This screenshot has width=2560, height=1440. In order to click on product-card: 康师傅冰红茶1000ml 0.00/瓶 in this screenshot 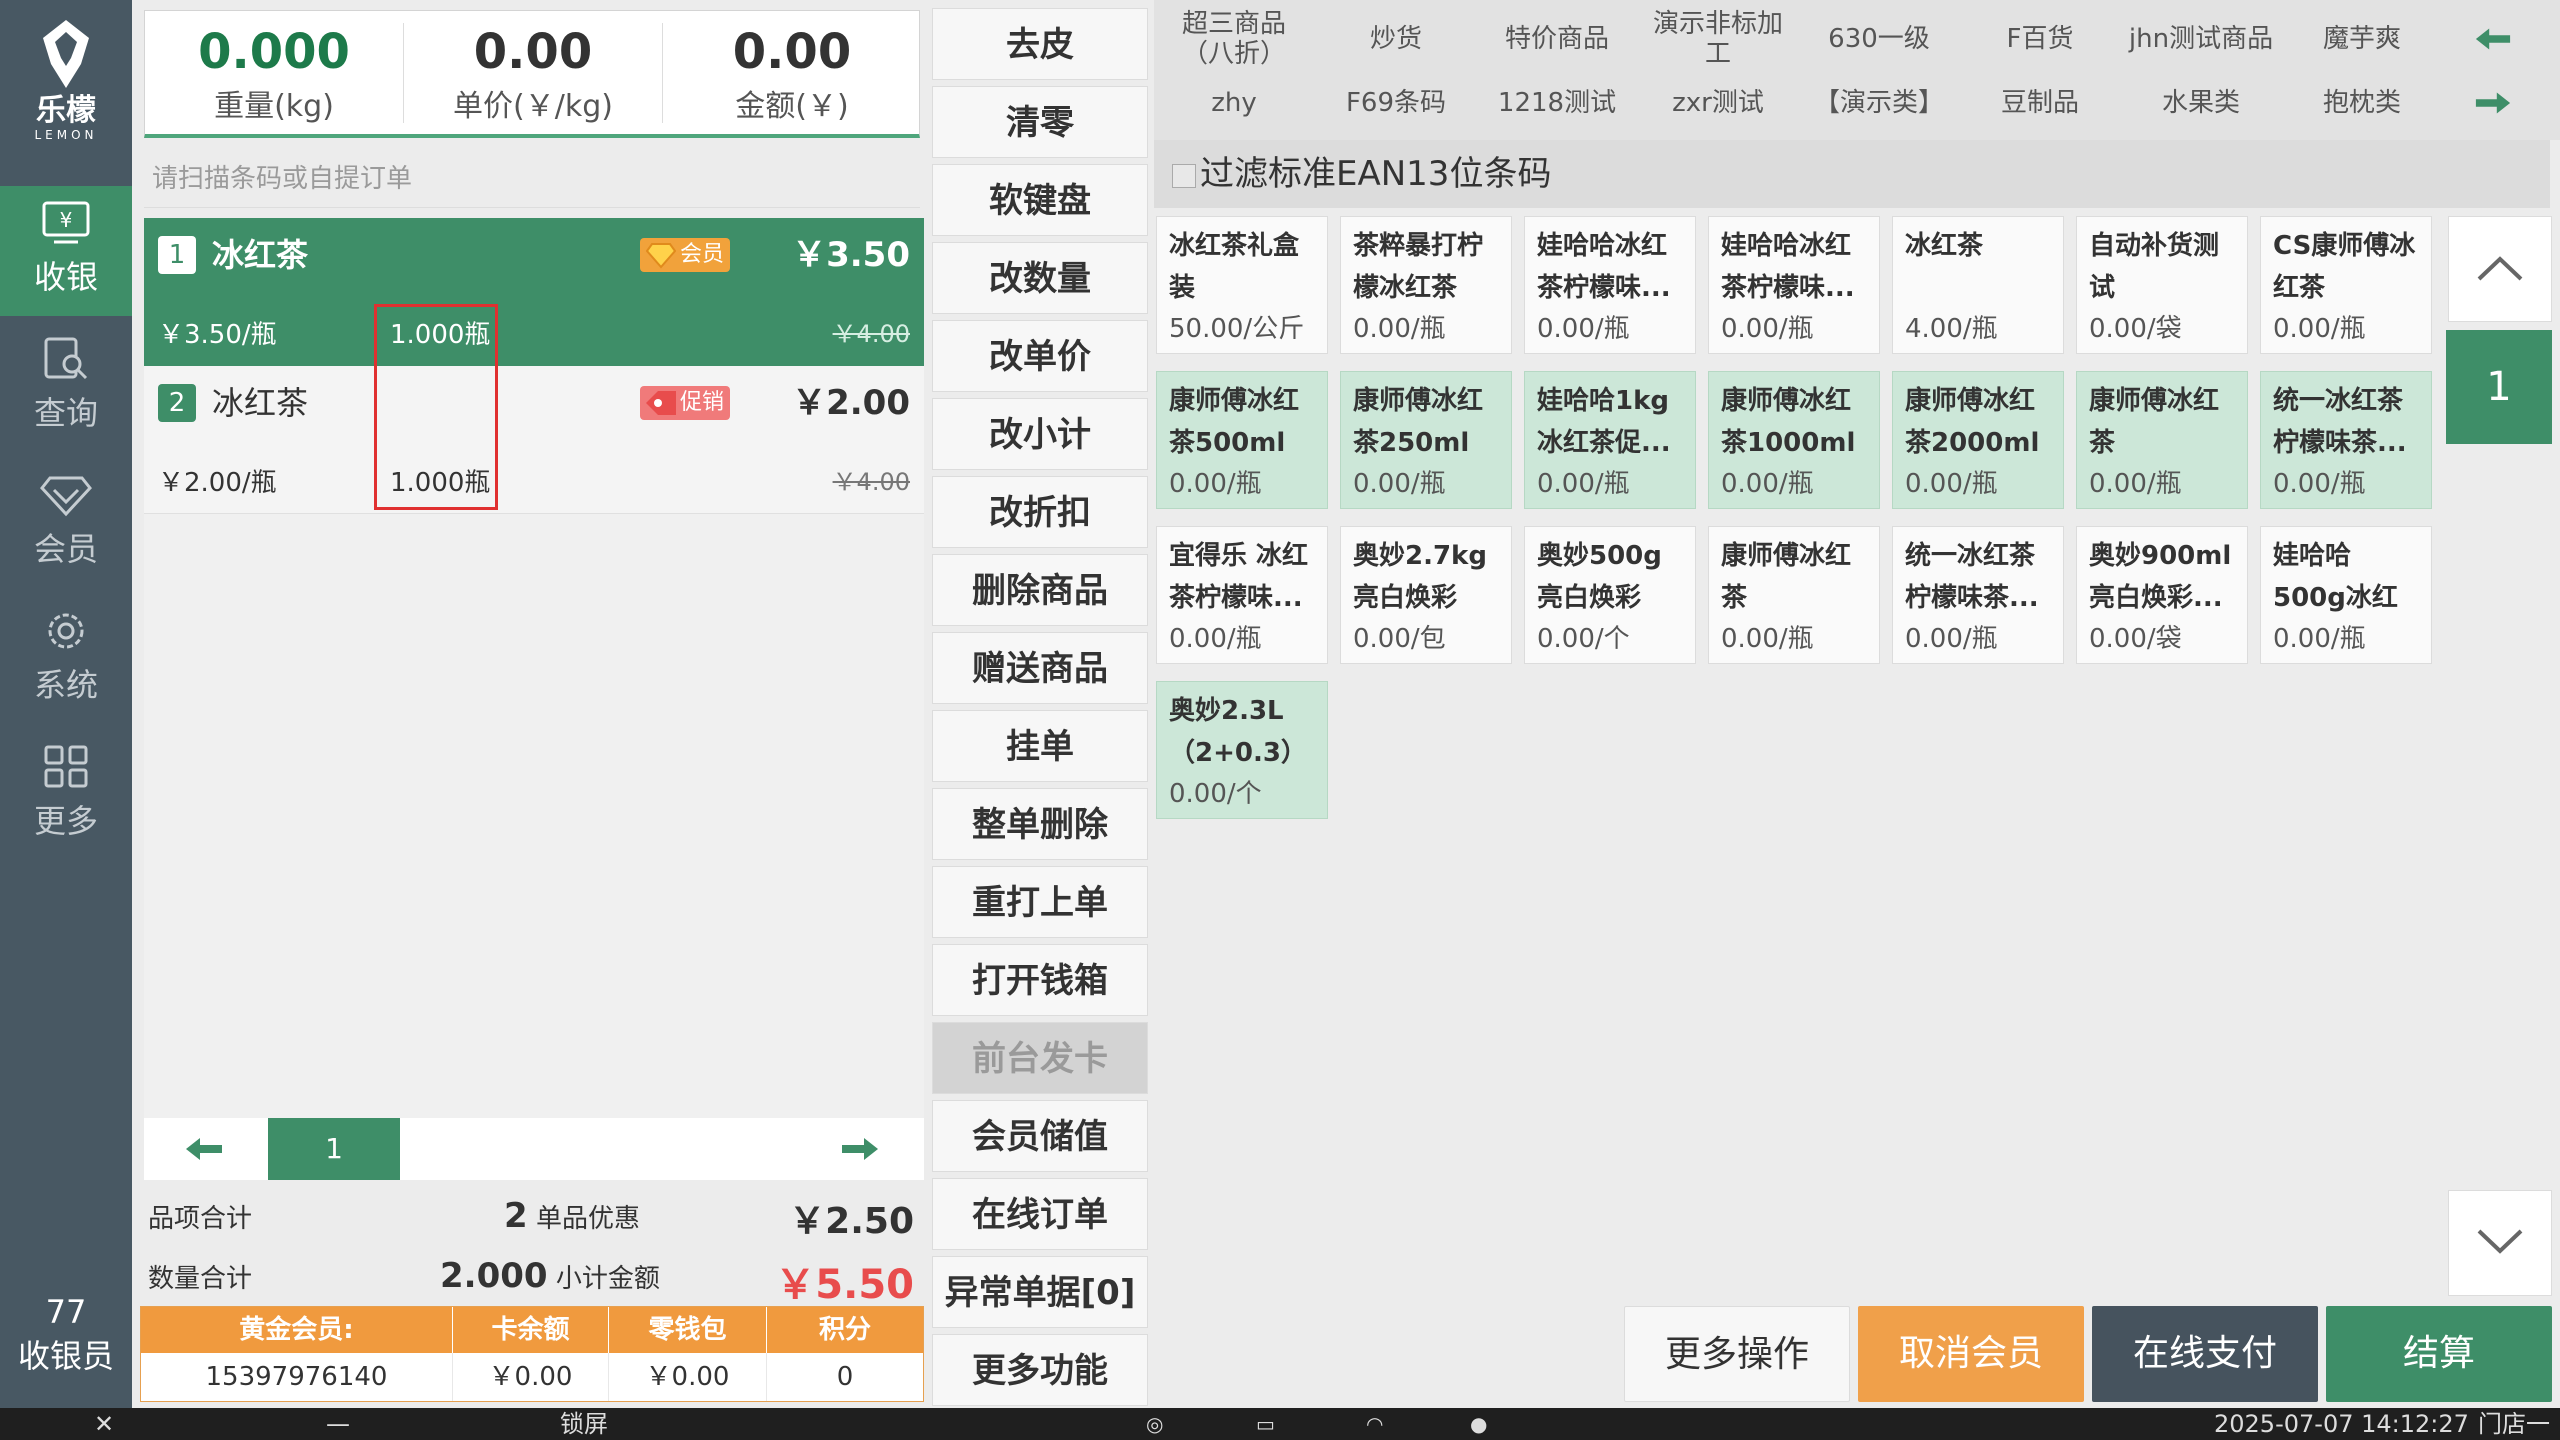, I will do `click(1794, 440)`.